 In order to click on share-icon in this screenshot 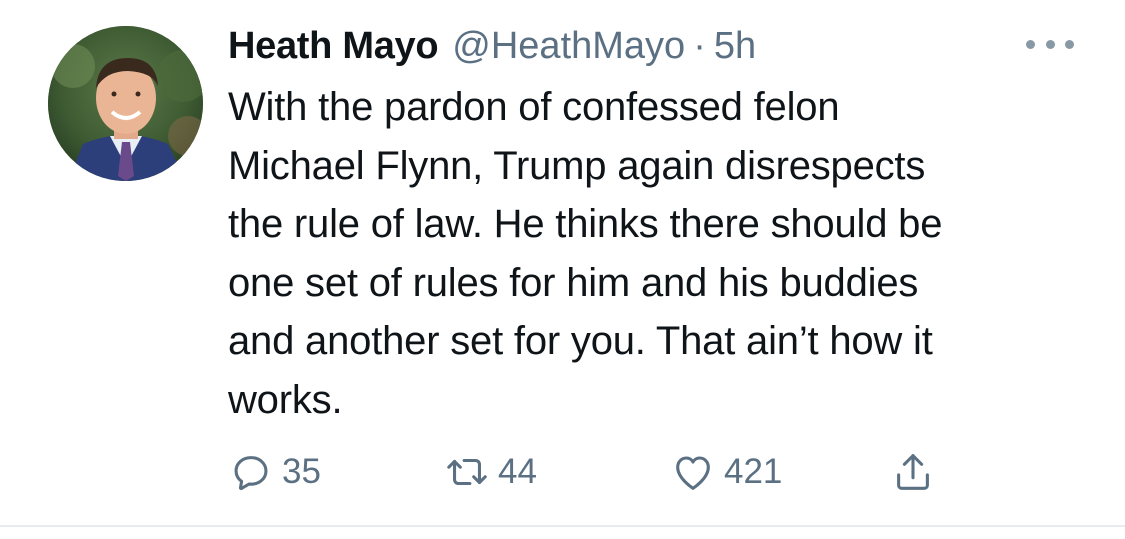, I will do `click(913, 472)`.